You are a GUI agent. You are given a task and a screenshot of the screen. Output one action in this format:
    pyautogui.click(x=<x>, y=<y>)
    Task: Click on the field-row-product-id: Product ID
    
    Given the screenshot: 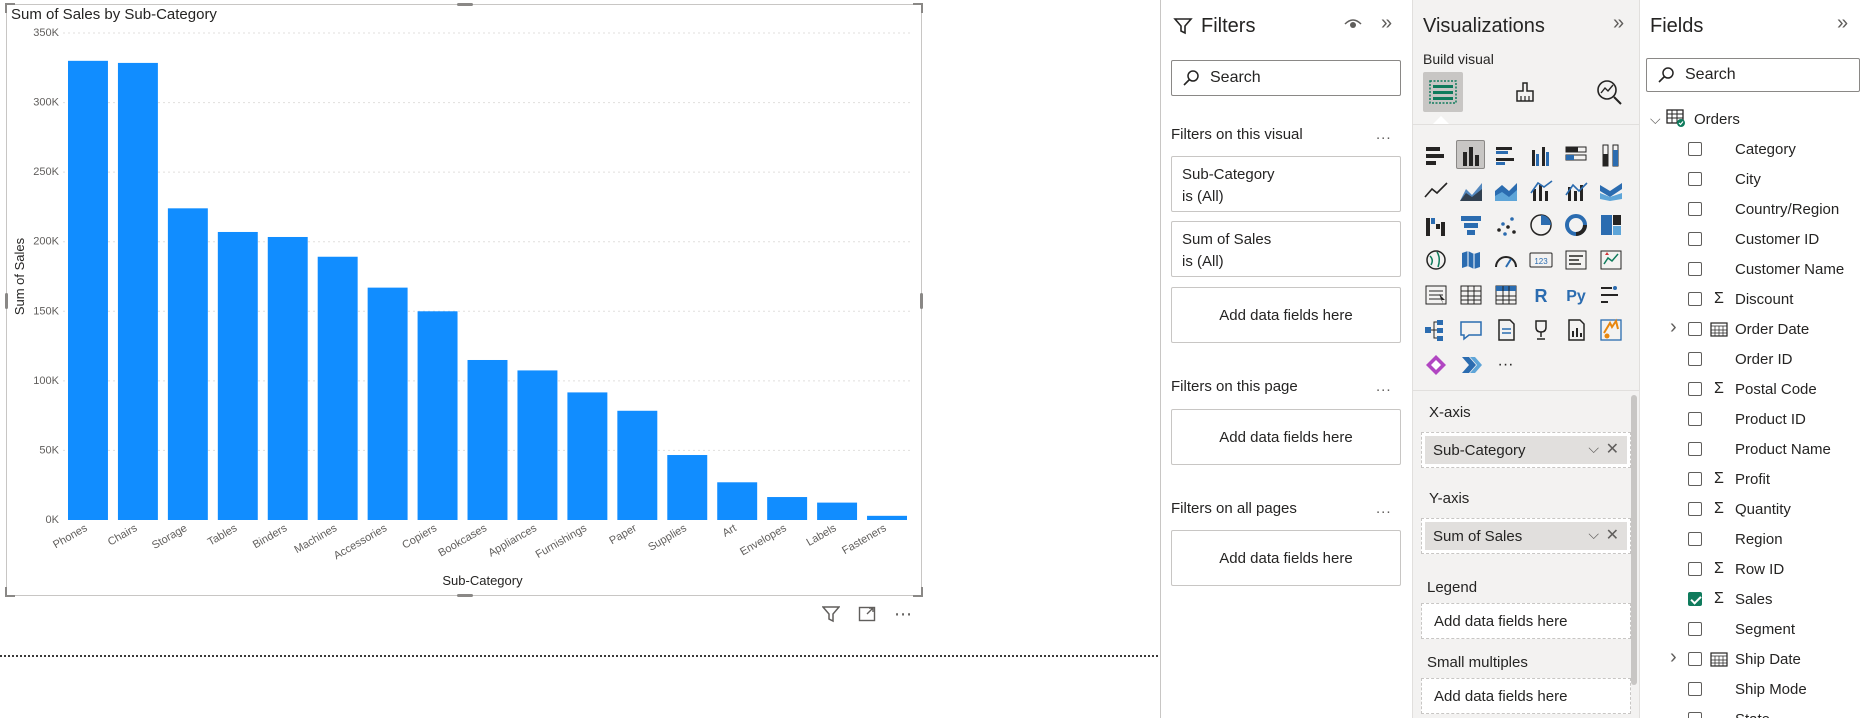 What is the action you would take?
    pyautogui.click(x=1751, y=419)
    